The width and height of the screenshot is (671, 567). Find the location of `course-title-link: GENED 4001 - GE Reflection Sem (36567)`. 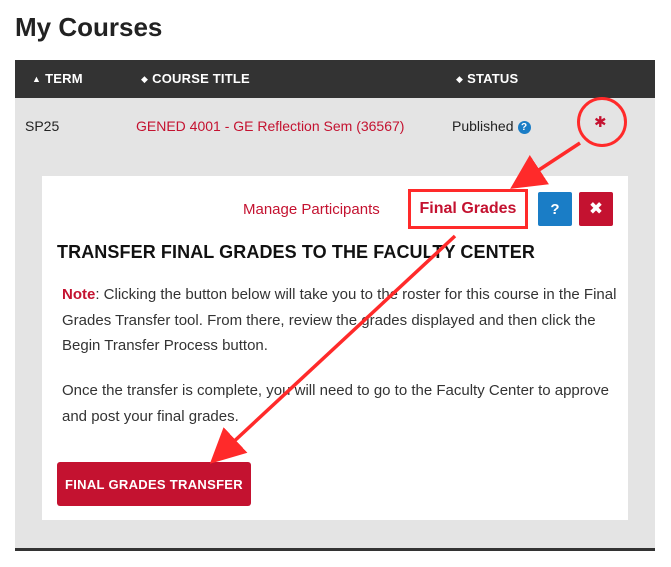

course-title-link: GENED 4001 - GE Reflection Sem (36567) is located at coordinates (270, 126).